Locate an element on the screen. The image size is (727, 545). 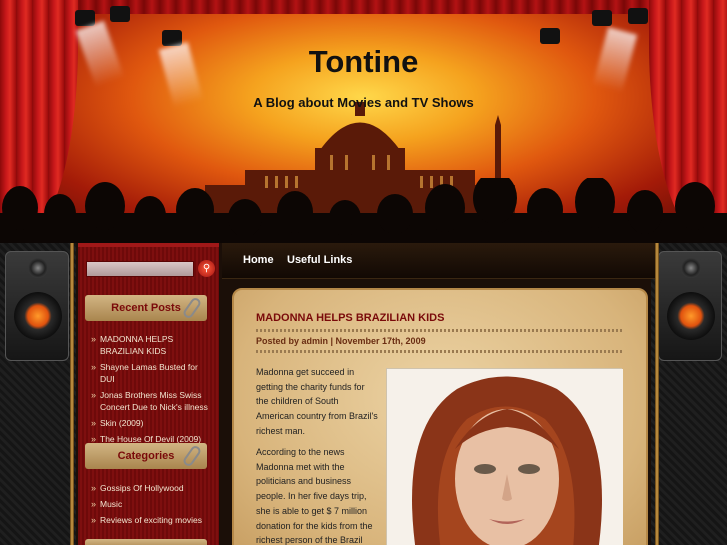
search-button: ⚲ is located at coordinates (206, 268).